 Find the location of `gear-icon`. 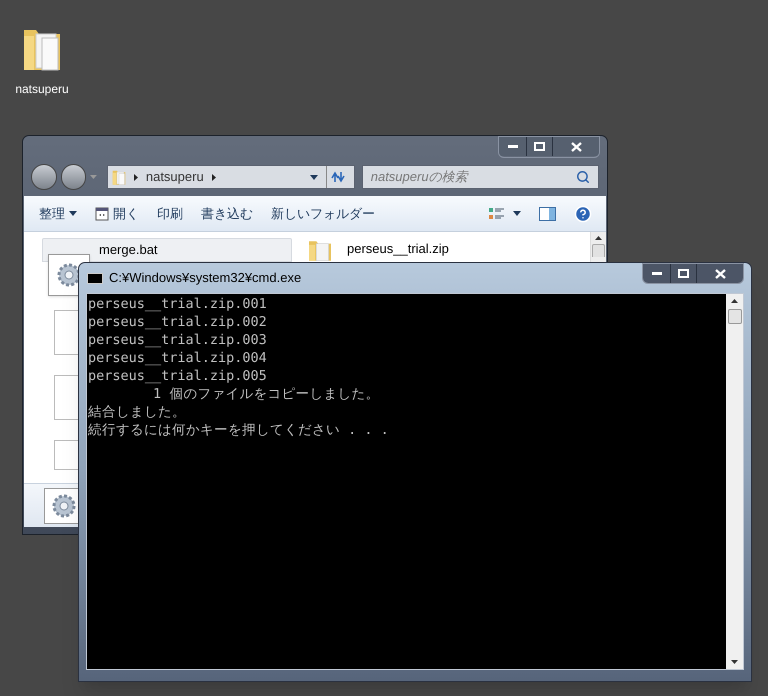

gear-icon is located at coordinates (64, 505).